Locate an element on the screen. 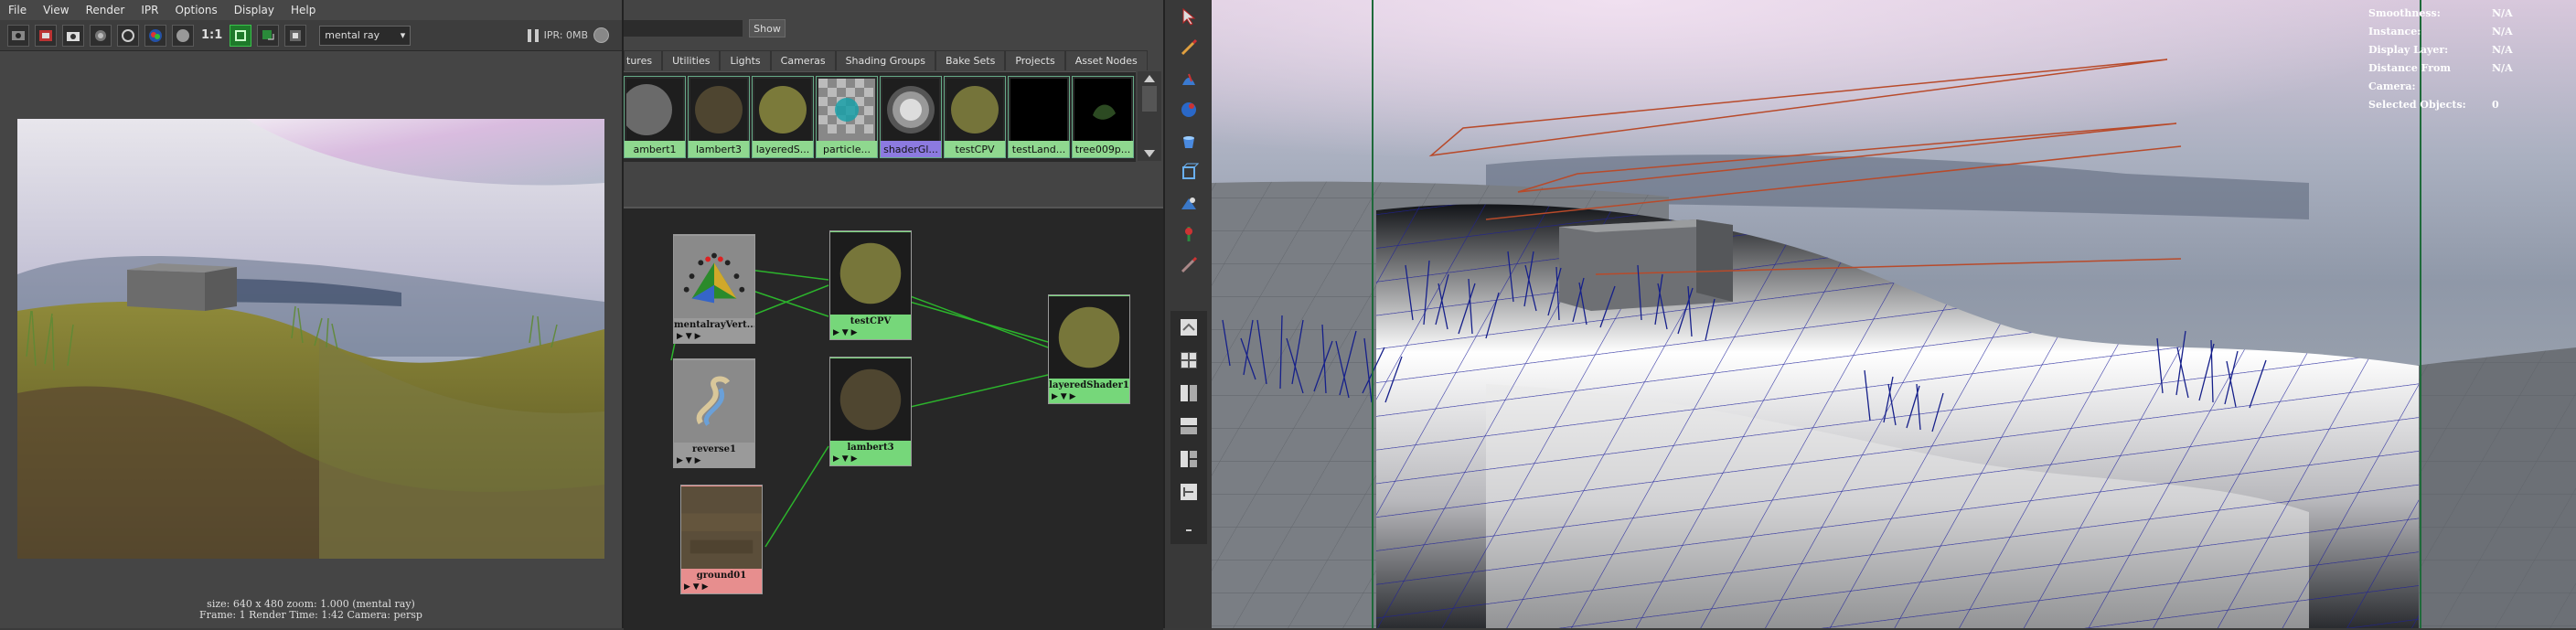 The image size is (2576, 630). sphere-icon is located at coordinates (1189, 110).